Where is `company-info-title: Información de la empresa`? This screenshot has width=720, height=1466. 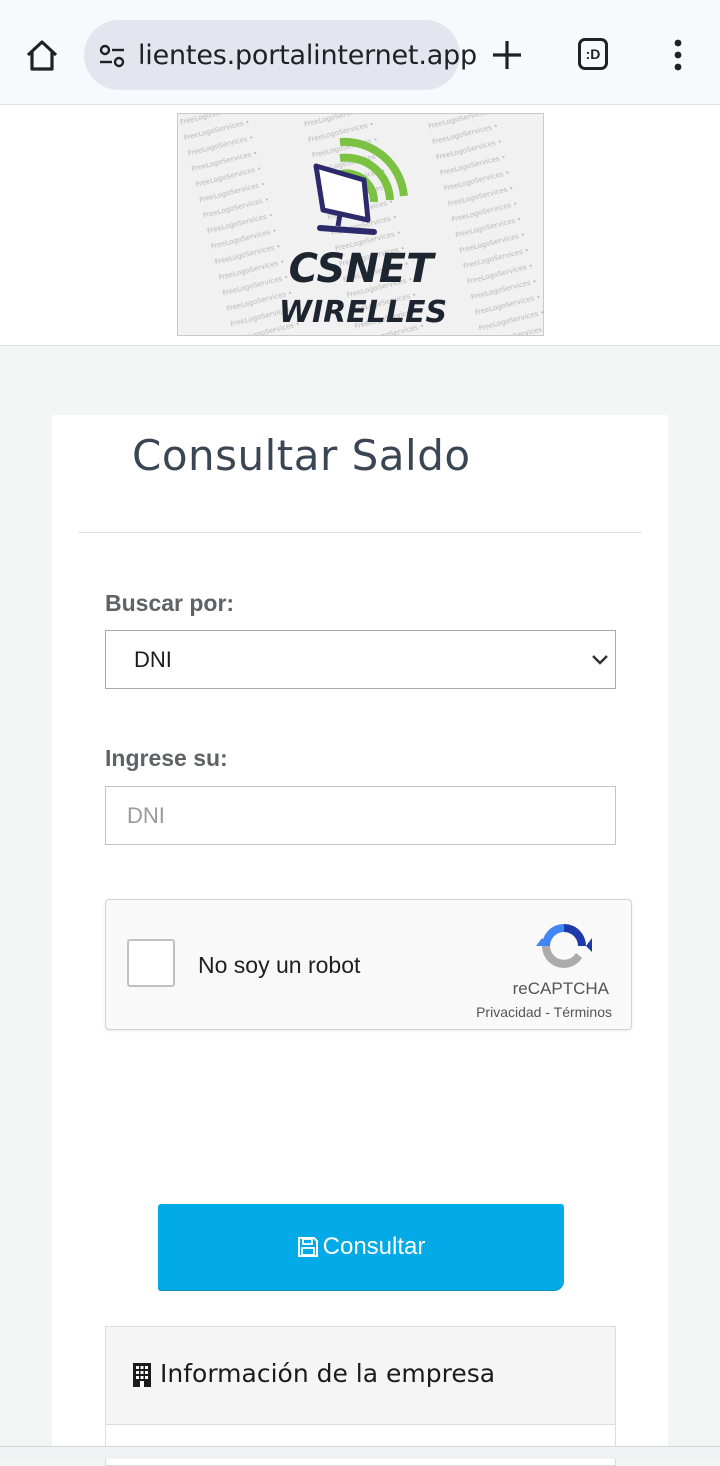
company-info-title: Información de la empresa is located at coordinates (328, 1373).